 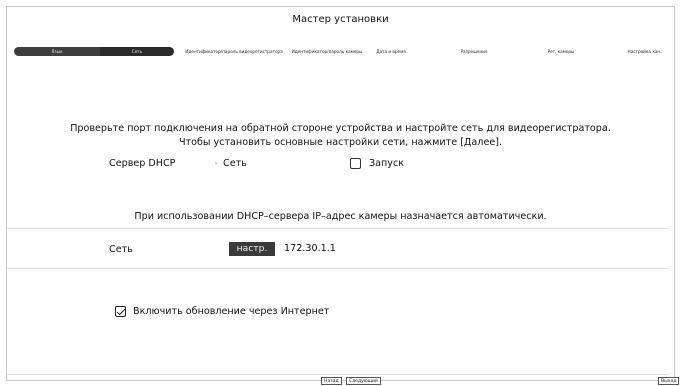 I want to click on step-nvr-id-password: Идентификатор/пароль видеорегистратора, so click(x=234, y=51).